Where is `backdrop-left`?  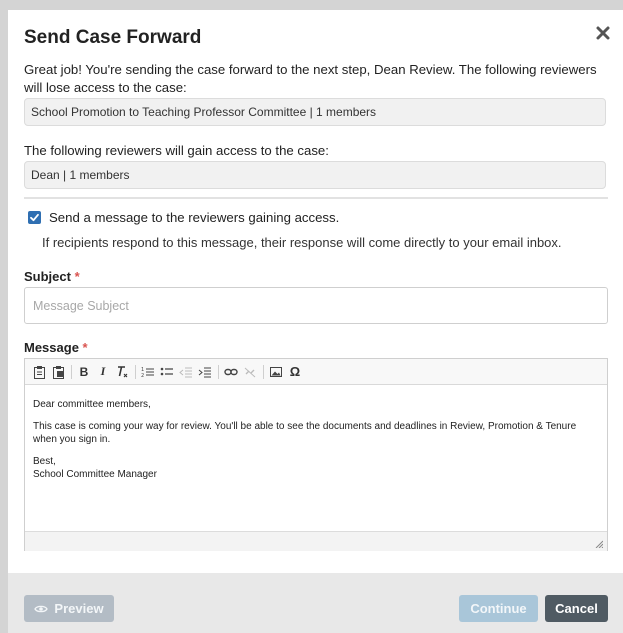 backdrop-left is located at coordinates (4, 316).